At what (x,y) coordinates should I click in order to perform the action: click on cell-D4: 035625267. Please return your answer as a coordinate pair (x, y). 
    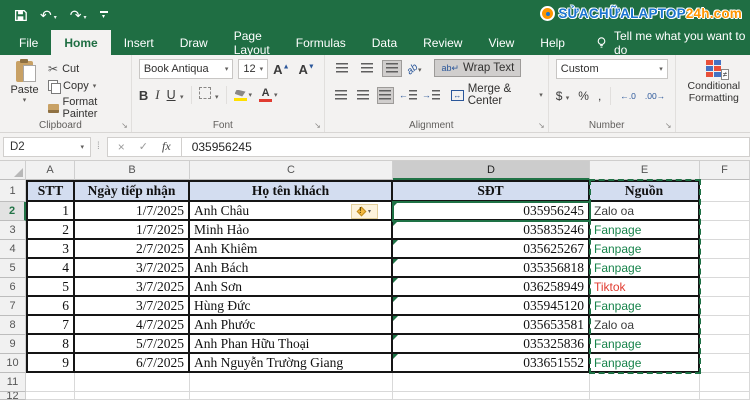
    Looking at the image, I should click on (491, 249).